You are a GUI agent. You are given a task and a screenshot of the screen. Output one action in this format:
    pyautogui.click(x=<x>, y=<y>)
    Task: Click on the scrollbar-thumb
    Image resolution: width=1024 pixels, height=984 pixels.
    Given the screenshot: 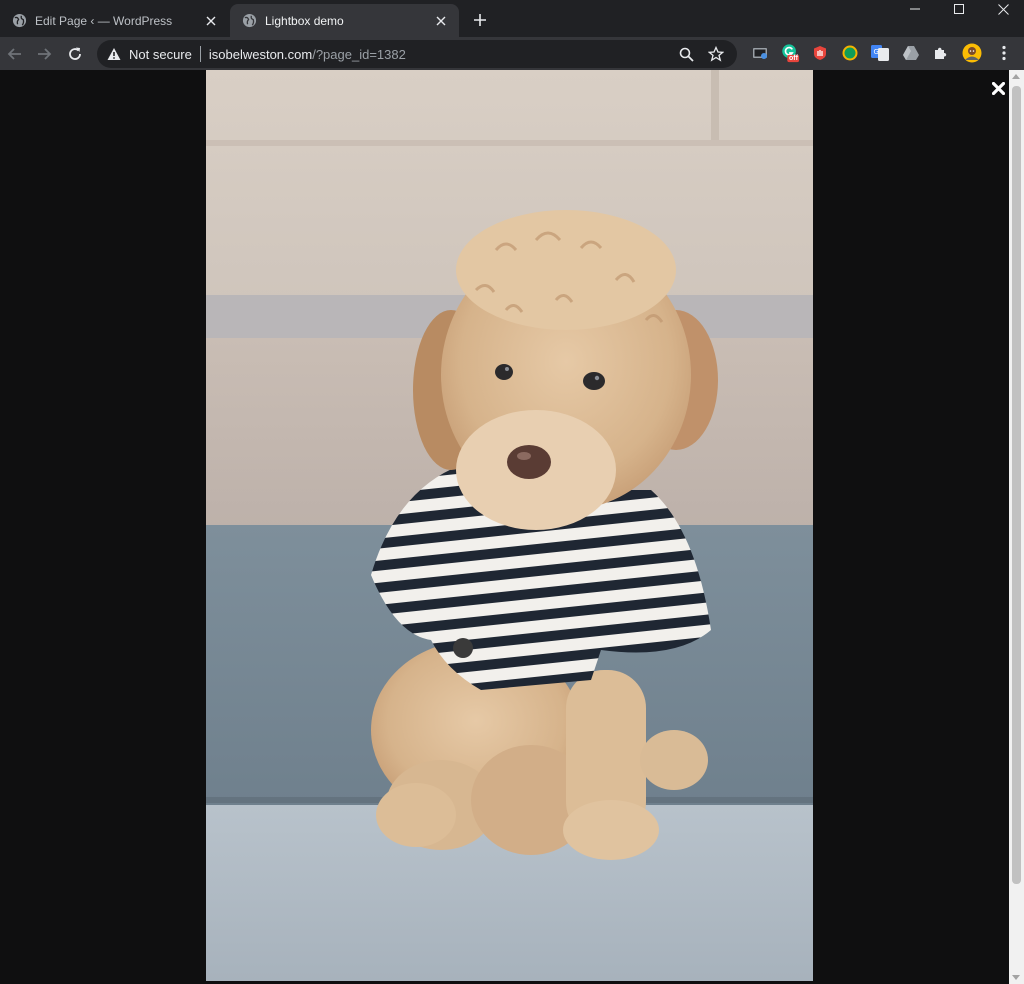 What is the action you would take?
    pyautogui.click(x=1016, y=485)
    